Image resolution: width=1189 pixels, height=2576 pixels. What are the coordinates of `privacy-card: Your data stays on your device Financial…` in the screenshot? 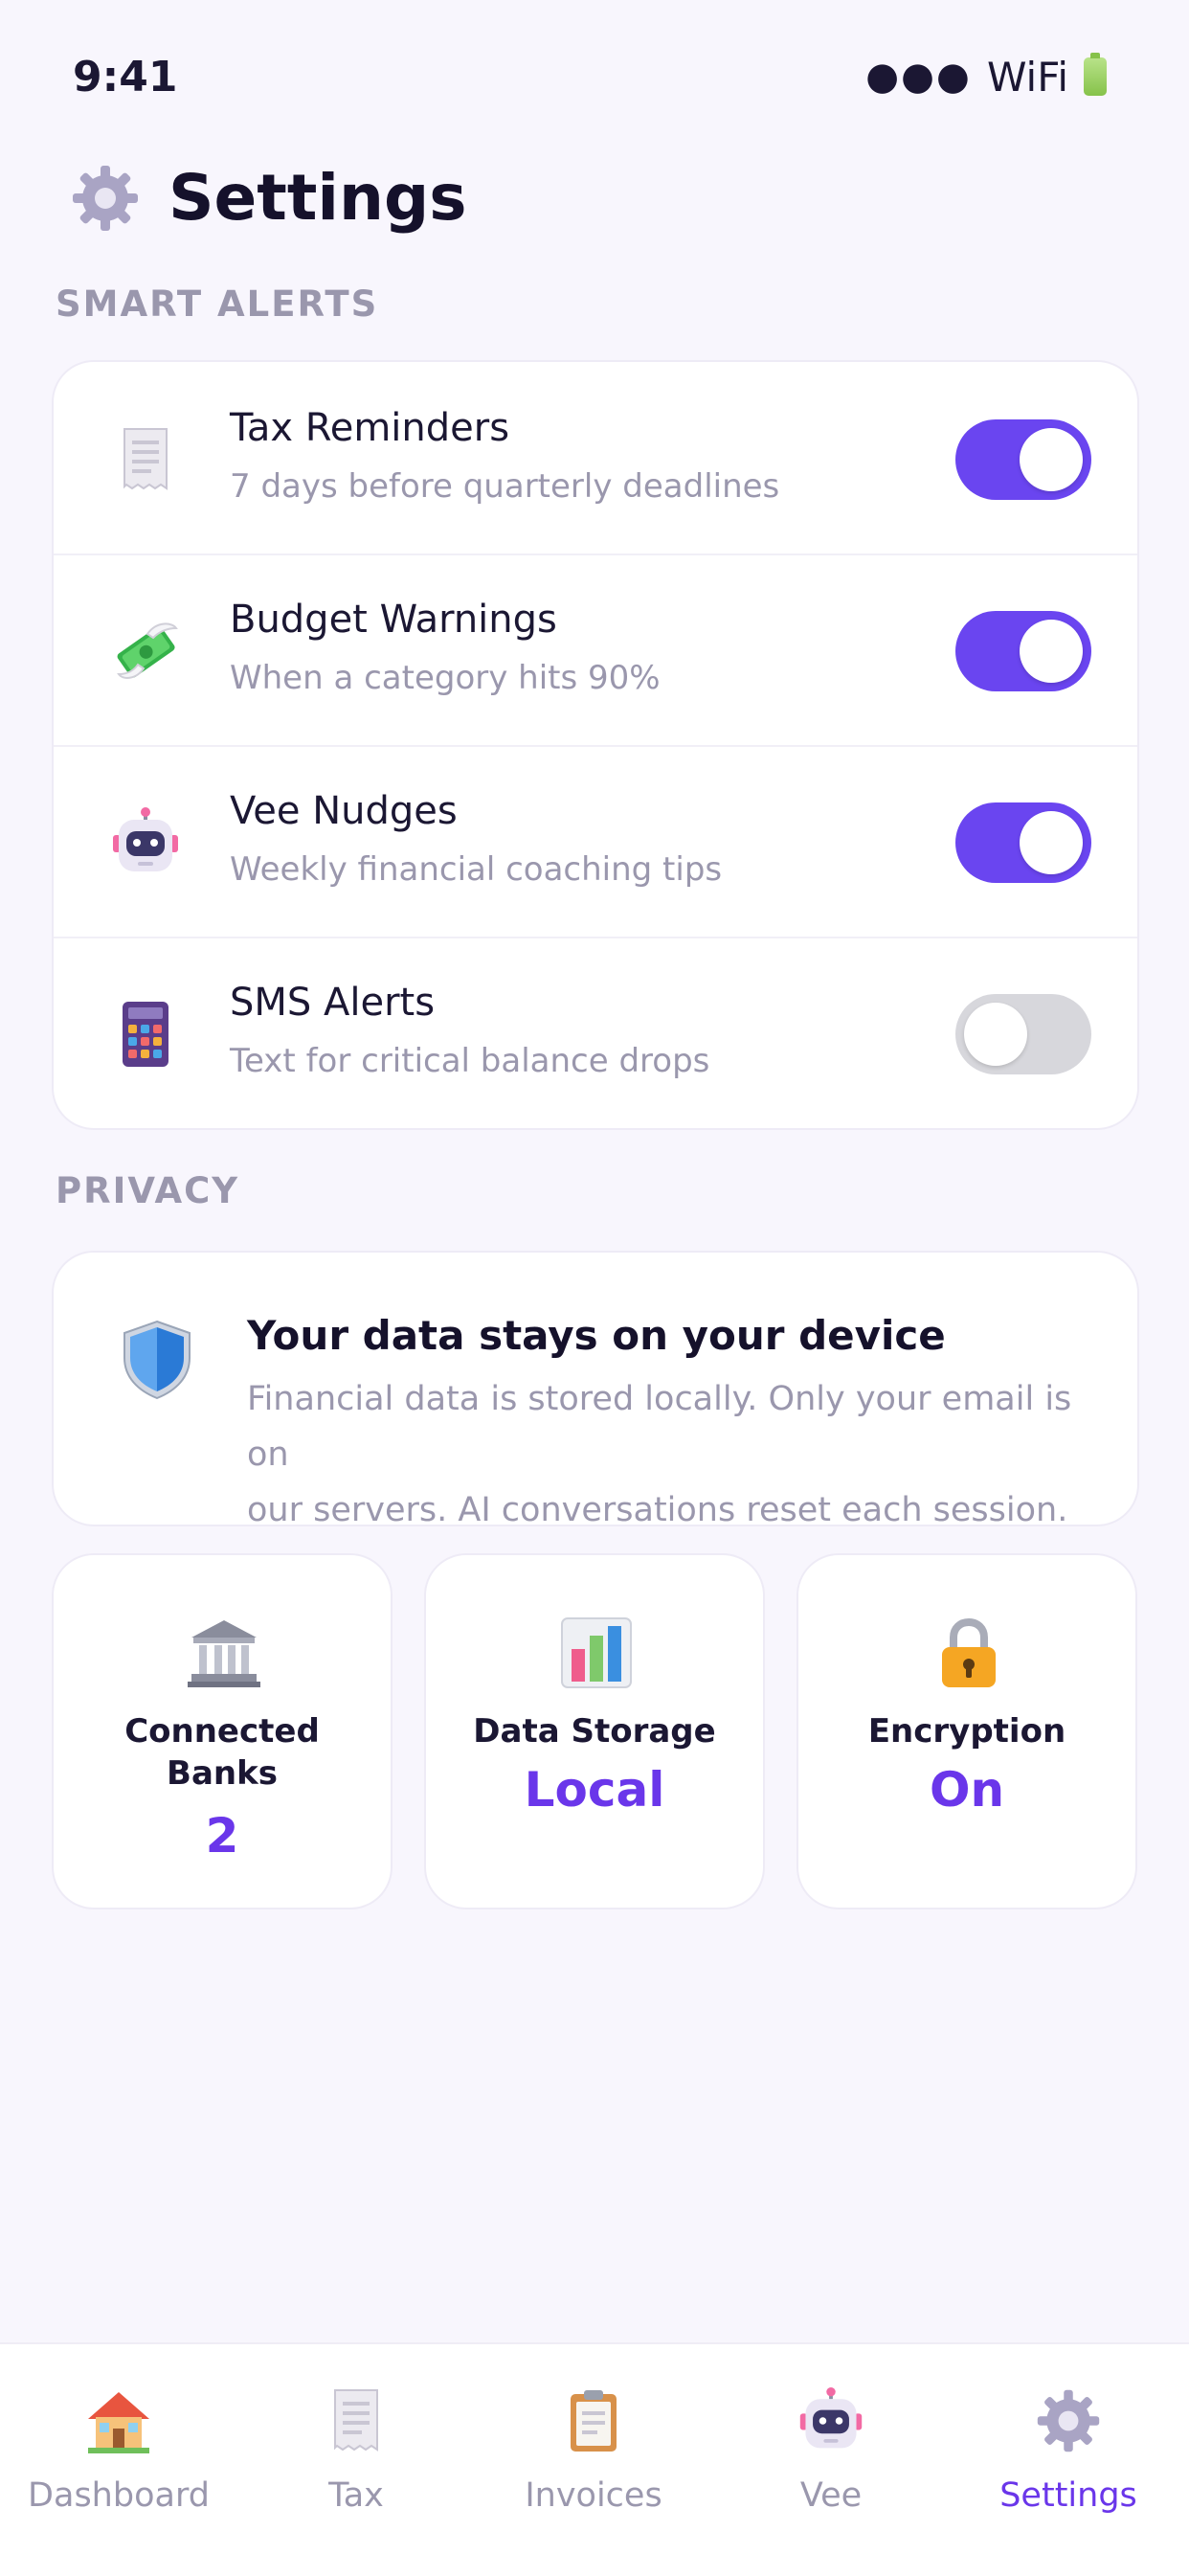 It's located at (595, 1390).